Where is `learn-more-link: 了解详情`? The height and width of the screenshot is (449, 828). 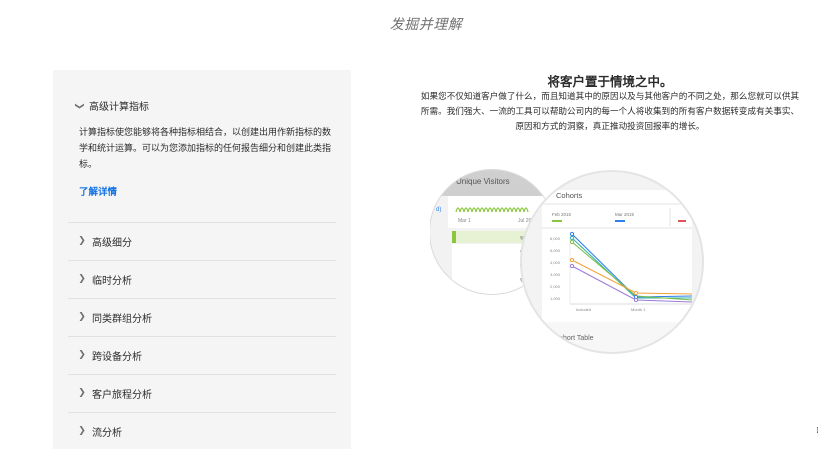 learn-more-link: 了解详情 is located at coordinates (98, 191).